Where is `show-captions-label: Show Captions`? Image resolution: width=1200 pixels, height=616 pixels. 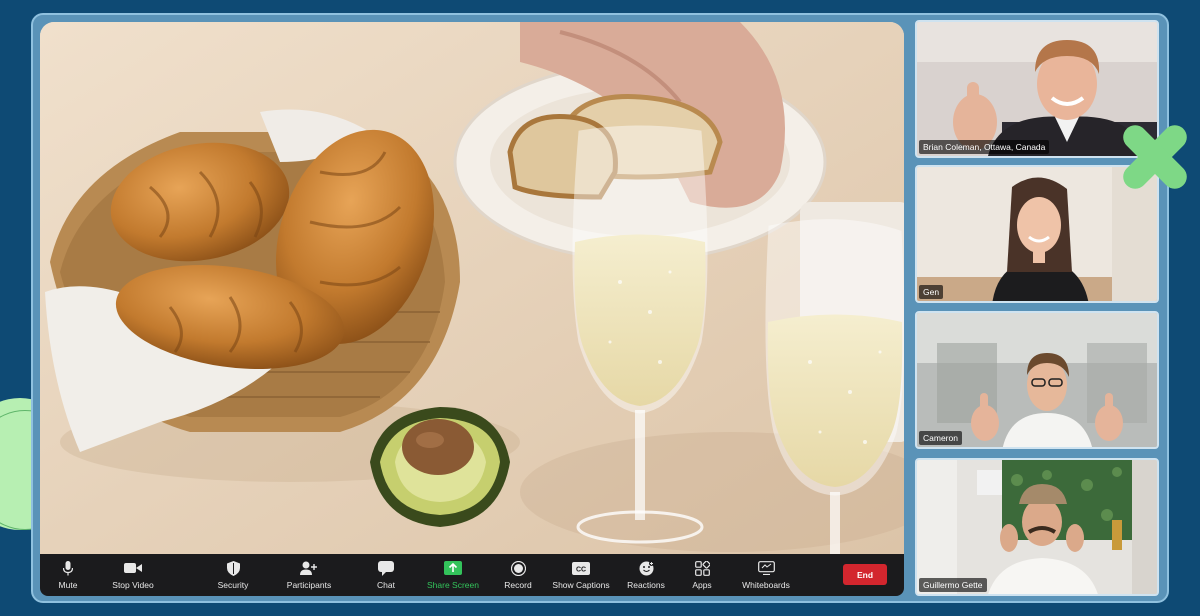
show-captions-label: Show Captions is located at coordinates (581, 585).